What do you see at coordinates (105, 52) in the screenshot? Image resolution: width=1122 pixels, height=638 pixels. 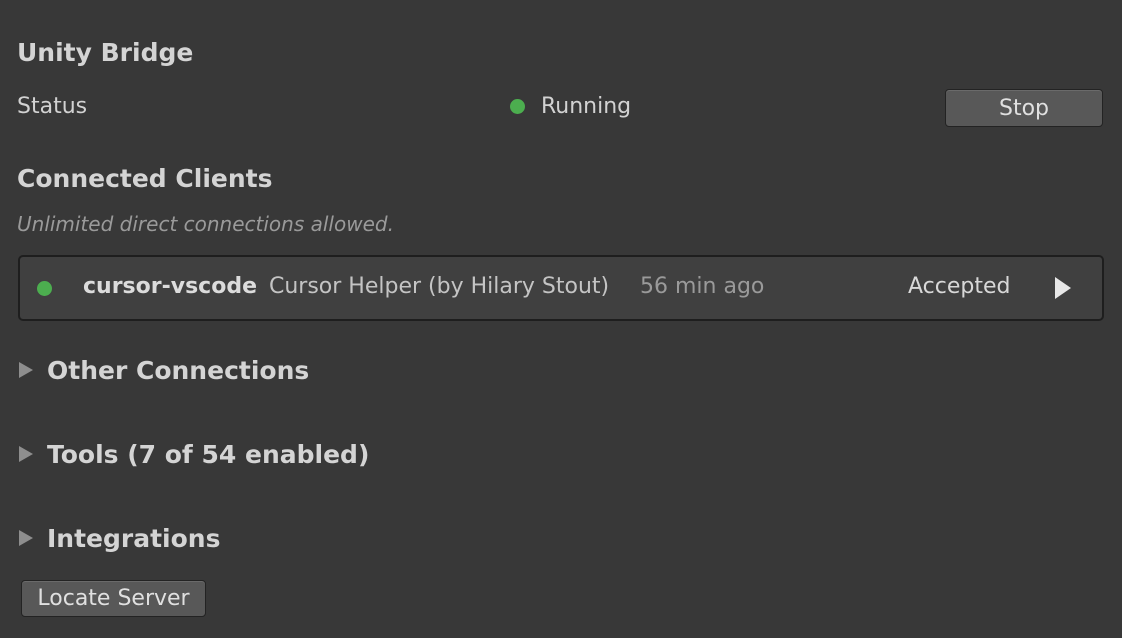 I see `unity-bridge-title: Unity Bridge` at bounding box center [105, 52].